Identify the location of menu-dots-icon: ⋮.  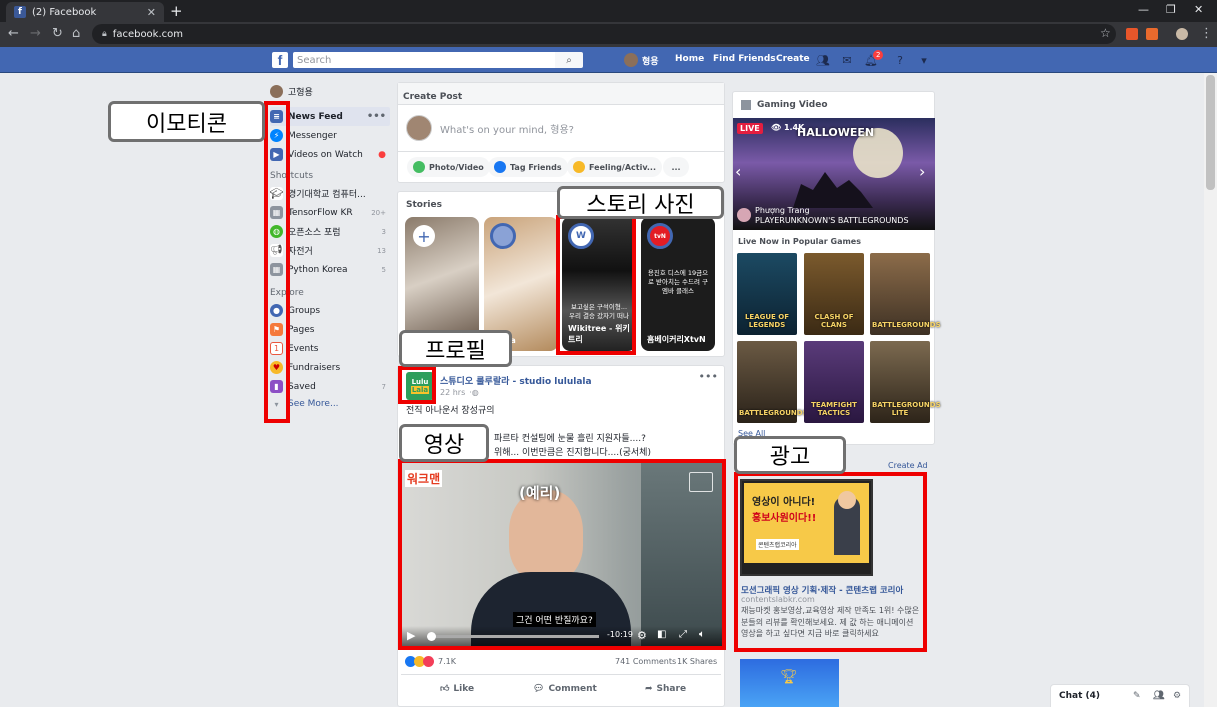
(1206, 33).